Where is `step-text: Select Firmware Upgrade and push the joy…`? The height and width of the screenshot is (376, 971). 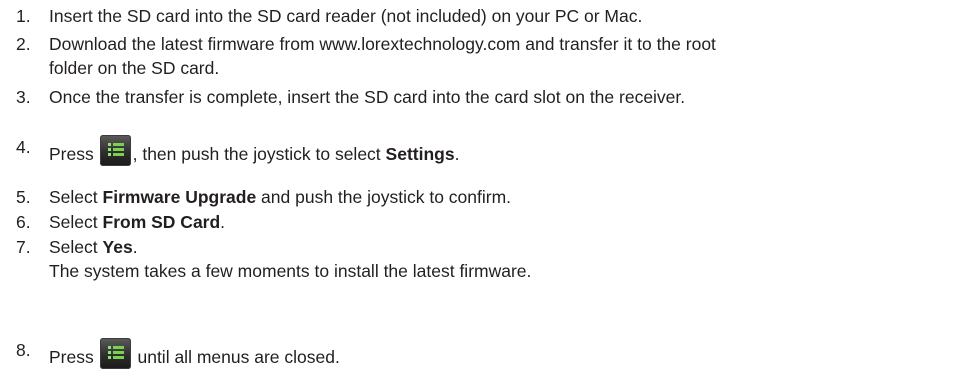 step-text: Select Firmware Upgrade and push the joy… is located at coordinates (280, 197).